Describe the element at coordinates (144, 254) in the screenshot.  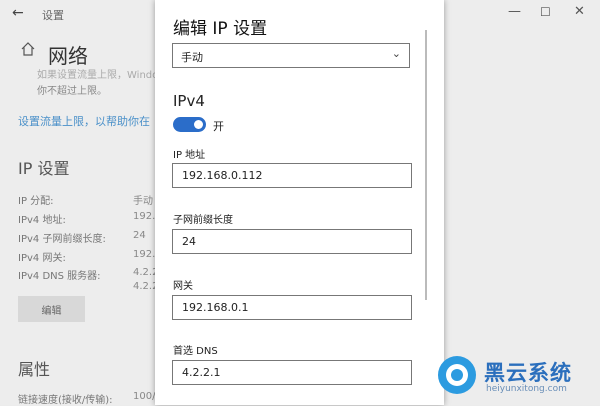
I see `ipv4-gateway-value: 192.` at that location.